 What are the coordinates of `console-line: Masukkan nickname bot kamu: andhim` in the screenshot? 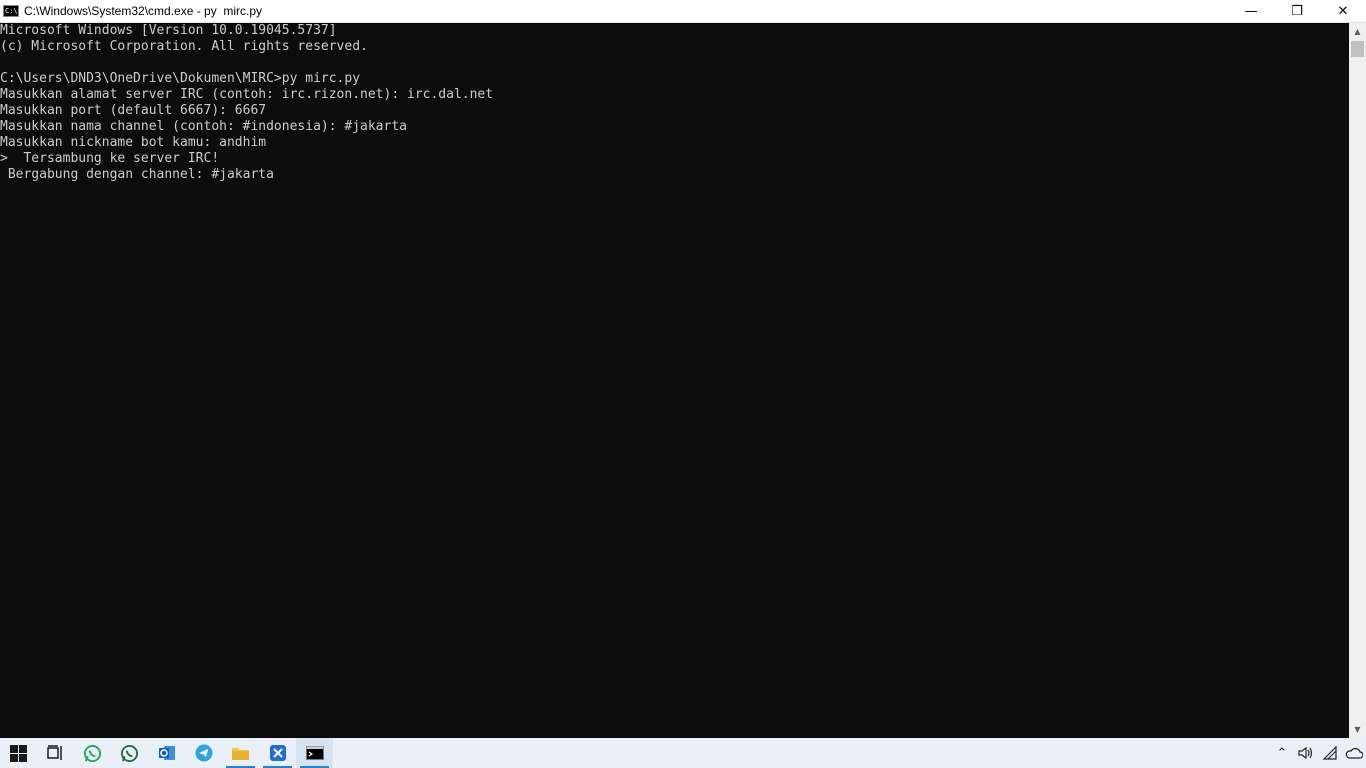 It's located at (133, 142).